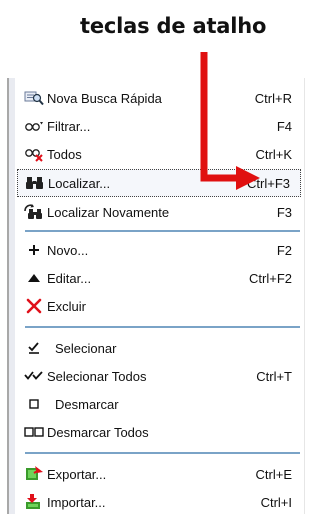 This screenshot has height=514, width=320. Describe the element at coordinates (67, 306) in the screenshot. I see `menu-item-label: Excluir` at that location.